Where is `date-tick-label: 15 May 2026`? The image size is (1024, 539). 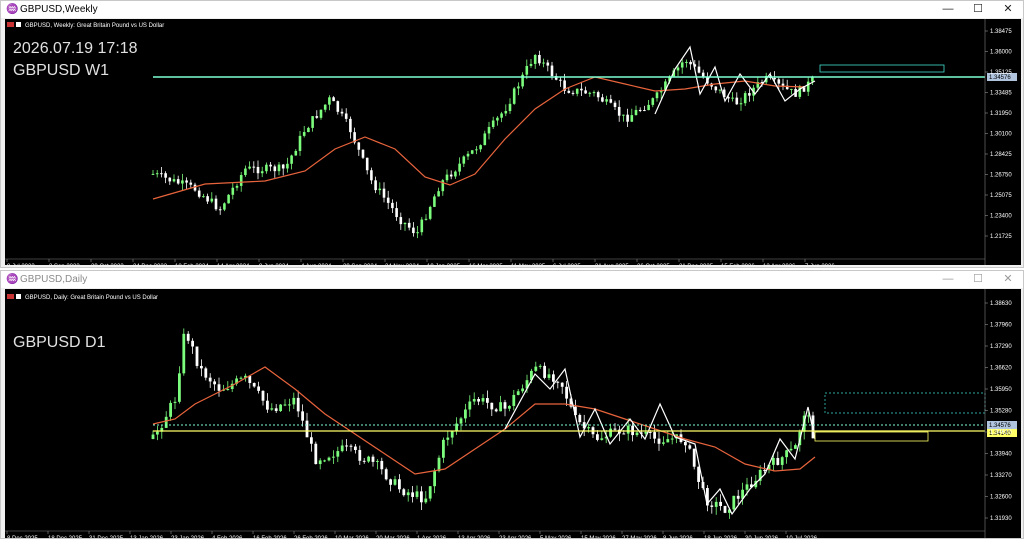 date-tick-label: 15 May 2026 is located at coordinates (598, 537).